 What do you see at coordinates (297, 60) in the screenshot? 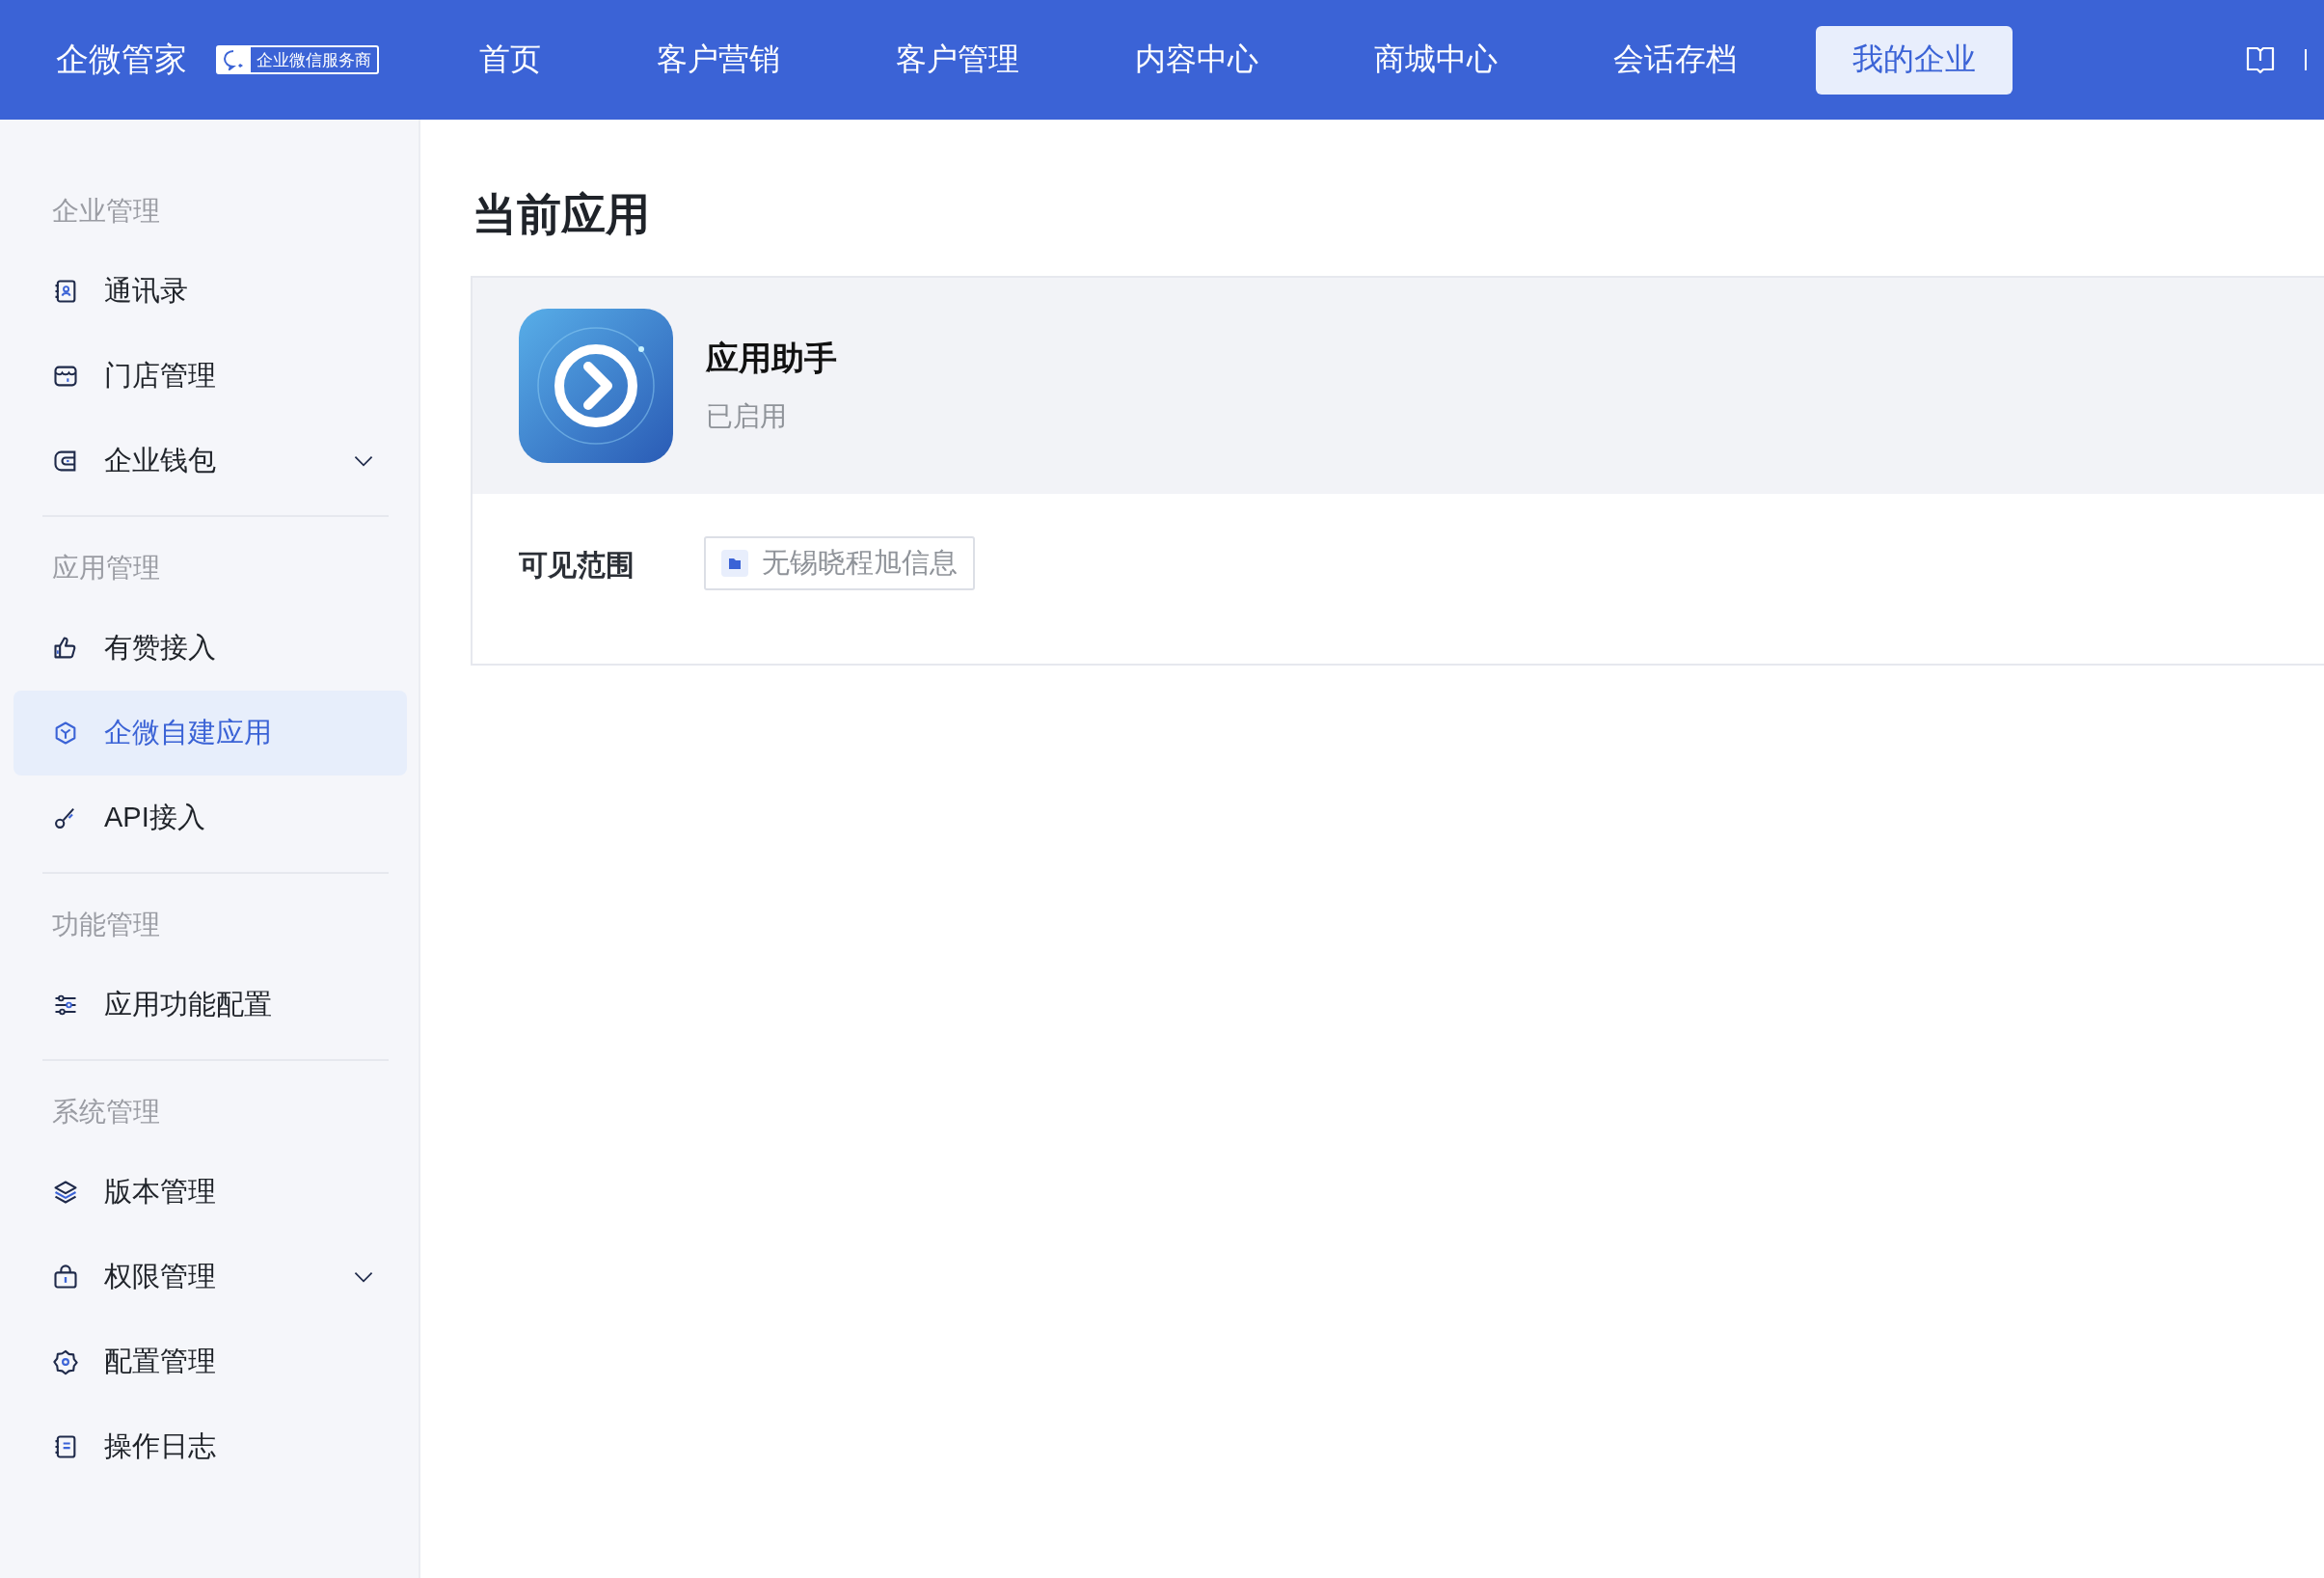
I see `partner-badge: 企业微信服务商` at bounding box center [297, 60].